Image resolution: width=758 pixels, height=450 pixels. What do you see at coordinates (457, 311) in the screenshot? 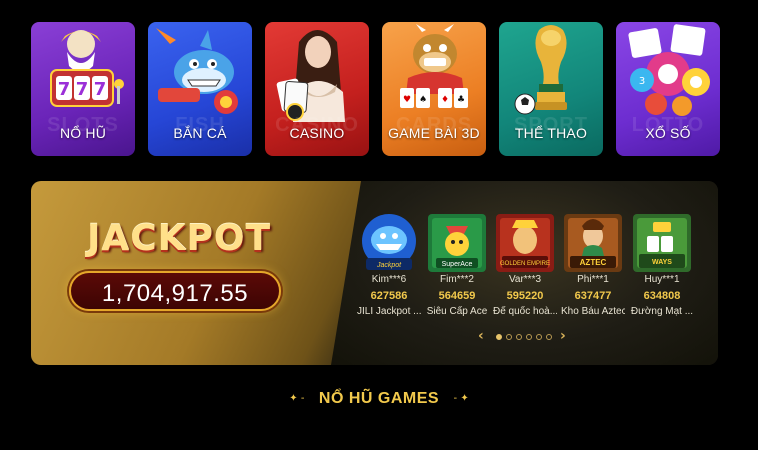
I see `winner-game: Siêu Cấp Ace` at bounding box center [457, 311].